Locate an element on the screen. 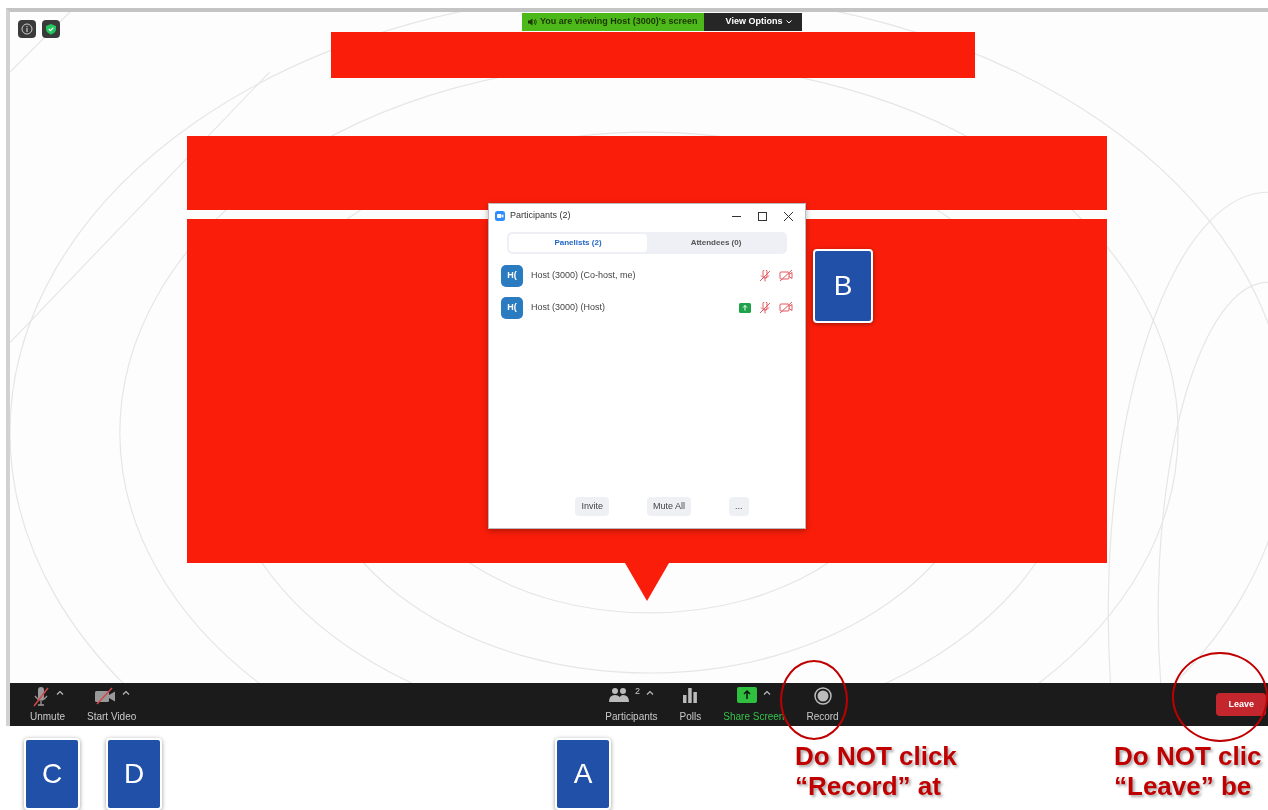 Image resolution: width=1268 pixels, height=810 pixels. toolbar-label: Participants is located at coordinates (631, 716).